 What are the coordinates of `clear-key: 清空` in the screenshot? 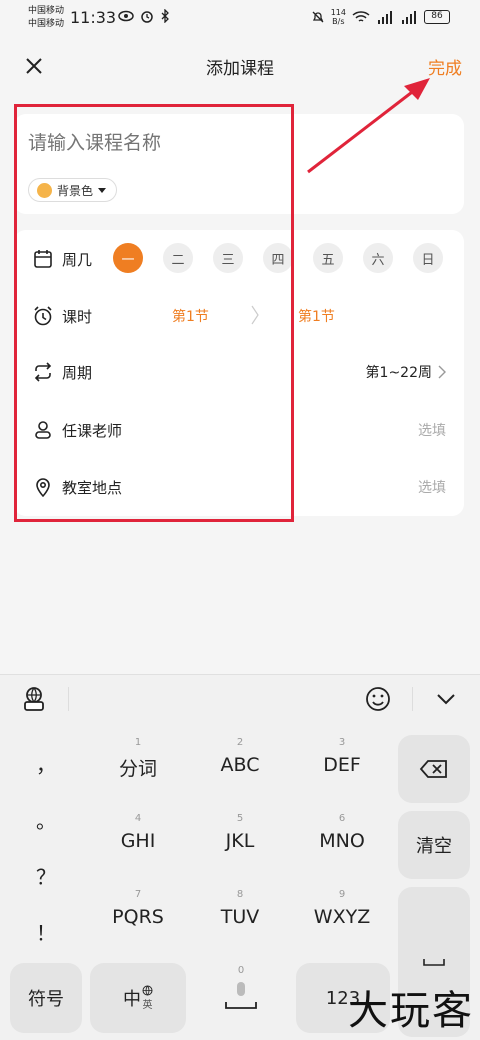 It's located at (434, 845).